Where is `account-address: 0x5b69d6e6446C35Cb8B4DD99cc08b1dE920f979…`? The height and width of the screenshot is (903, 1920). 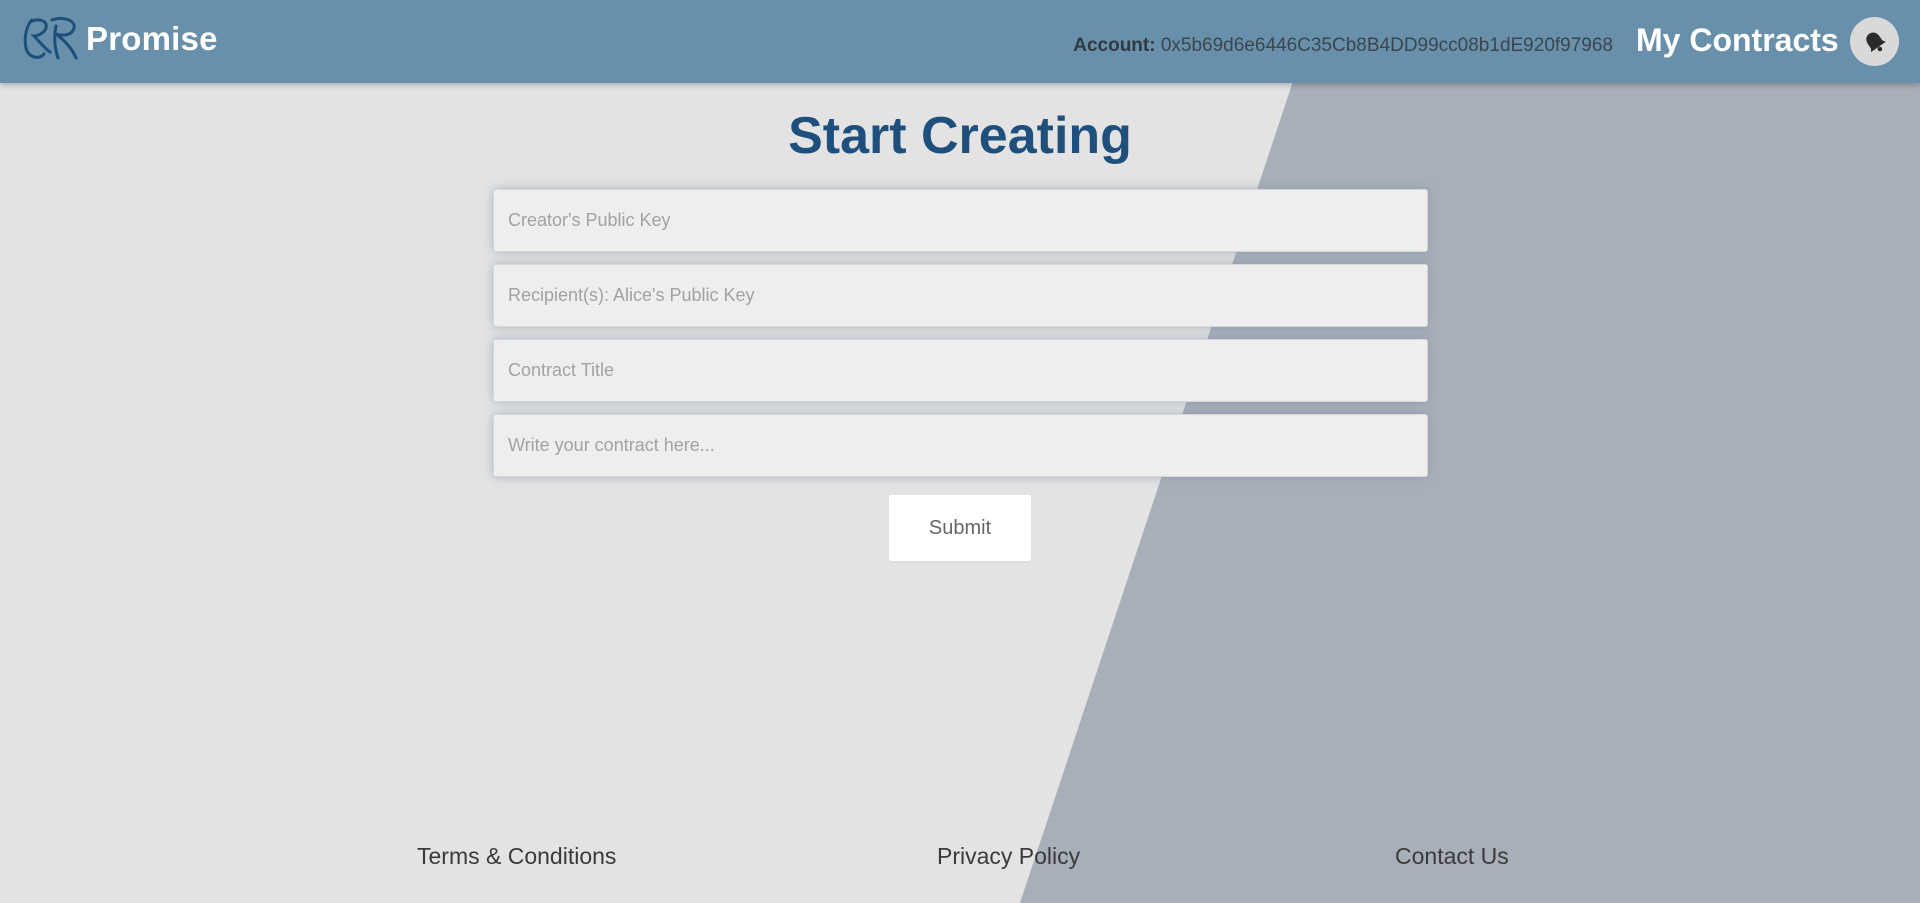
account-address: 0x5b69d6e6446C35Cb8B4DD99cc08b1dE920f979… is located at coordinates (1386, 45).